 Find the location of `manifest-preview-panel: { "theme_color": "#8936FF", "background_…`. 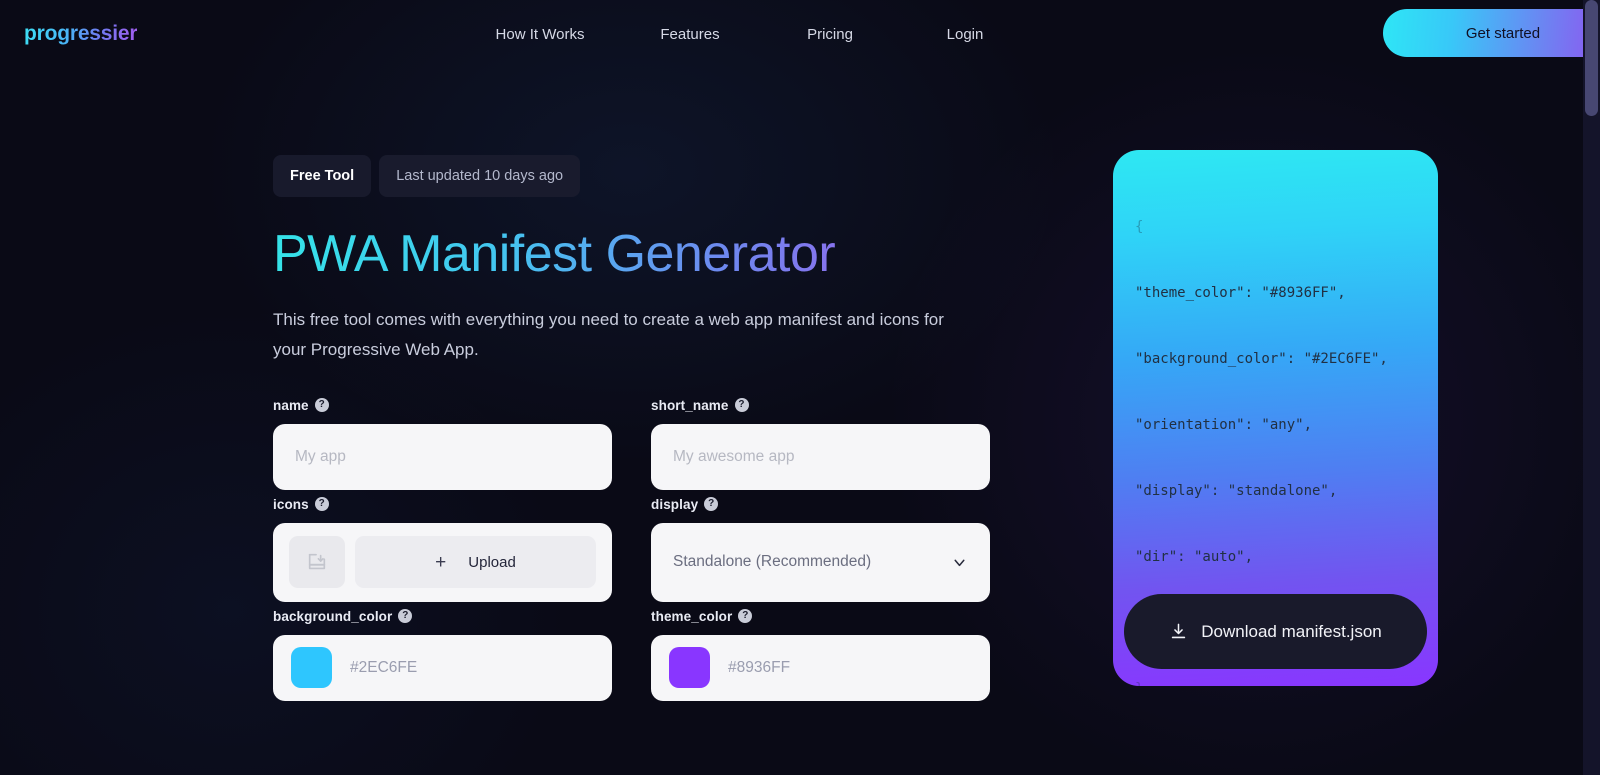

manifest-preview-panel: { "theme_color": "#8936FF", "background_… is located at coordinates (1275, 418).